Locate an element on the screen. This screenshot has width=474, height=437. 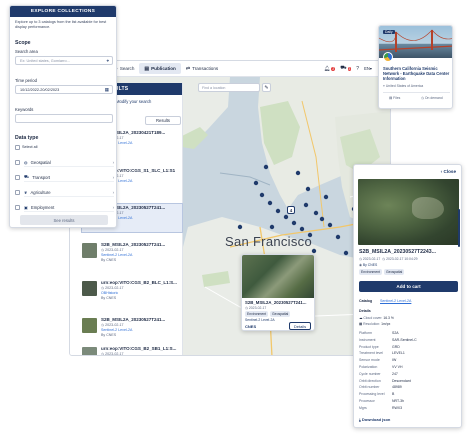
help-icon: ? is located at coordinates (357, 69).